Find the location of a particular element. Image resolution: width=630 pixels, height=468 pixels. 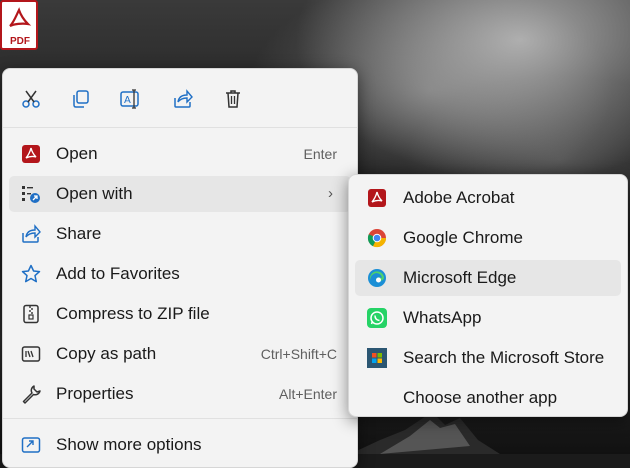

submenu-item-google-chrome: Google Chrome is located at coordinates (488, 238).